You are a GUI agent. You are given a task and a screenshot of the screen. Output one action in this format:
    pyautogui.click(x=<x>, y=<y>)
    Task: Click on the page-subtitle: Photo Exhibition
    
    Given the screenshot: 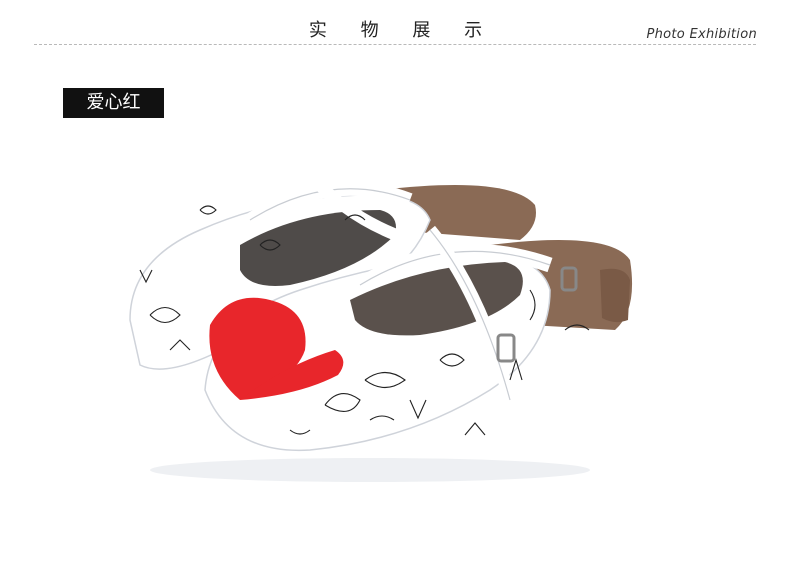 What is the action you would take?
    pyautogui.click(x=701, y=34)
    